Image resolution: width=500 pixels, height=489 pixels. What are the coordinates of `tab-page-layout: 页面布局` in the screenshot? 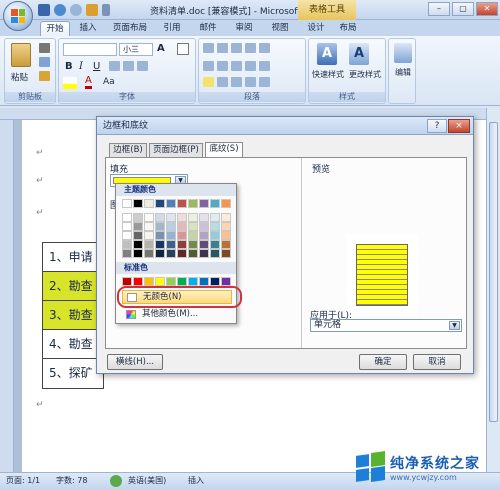 It's located at (130, 28).